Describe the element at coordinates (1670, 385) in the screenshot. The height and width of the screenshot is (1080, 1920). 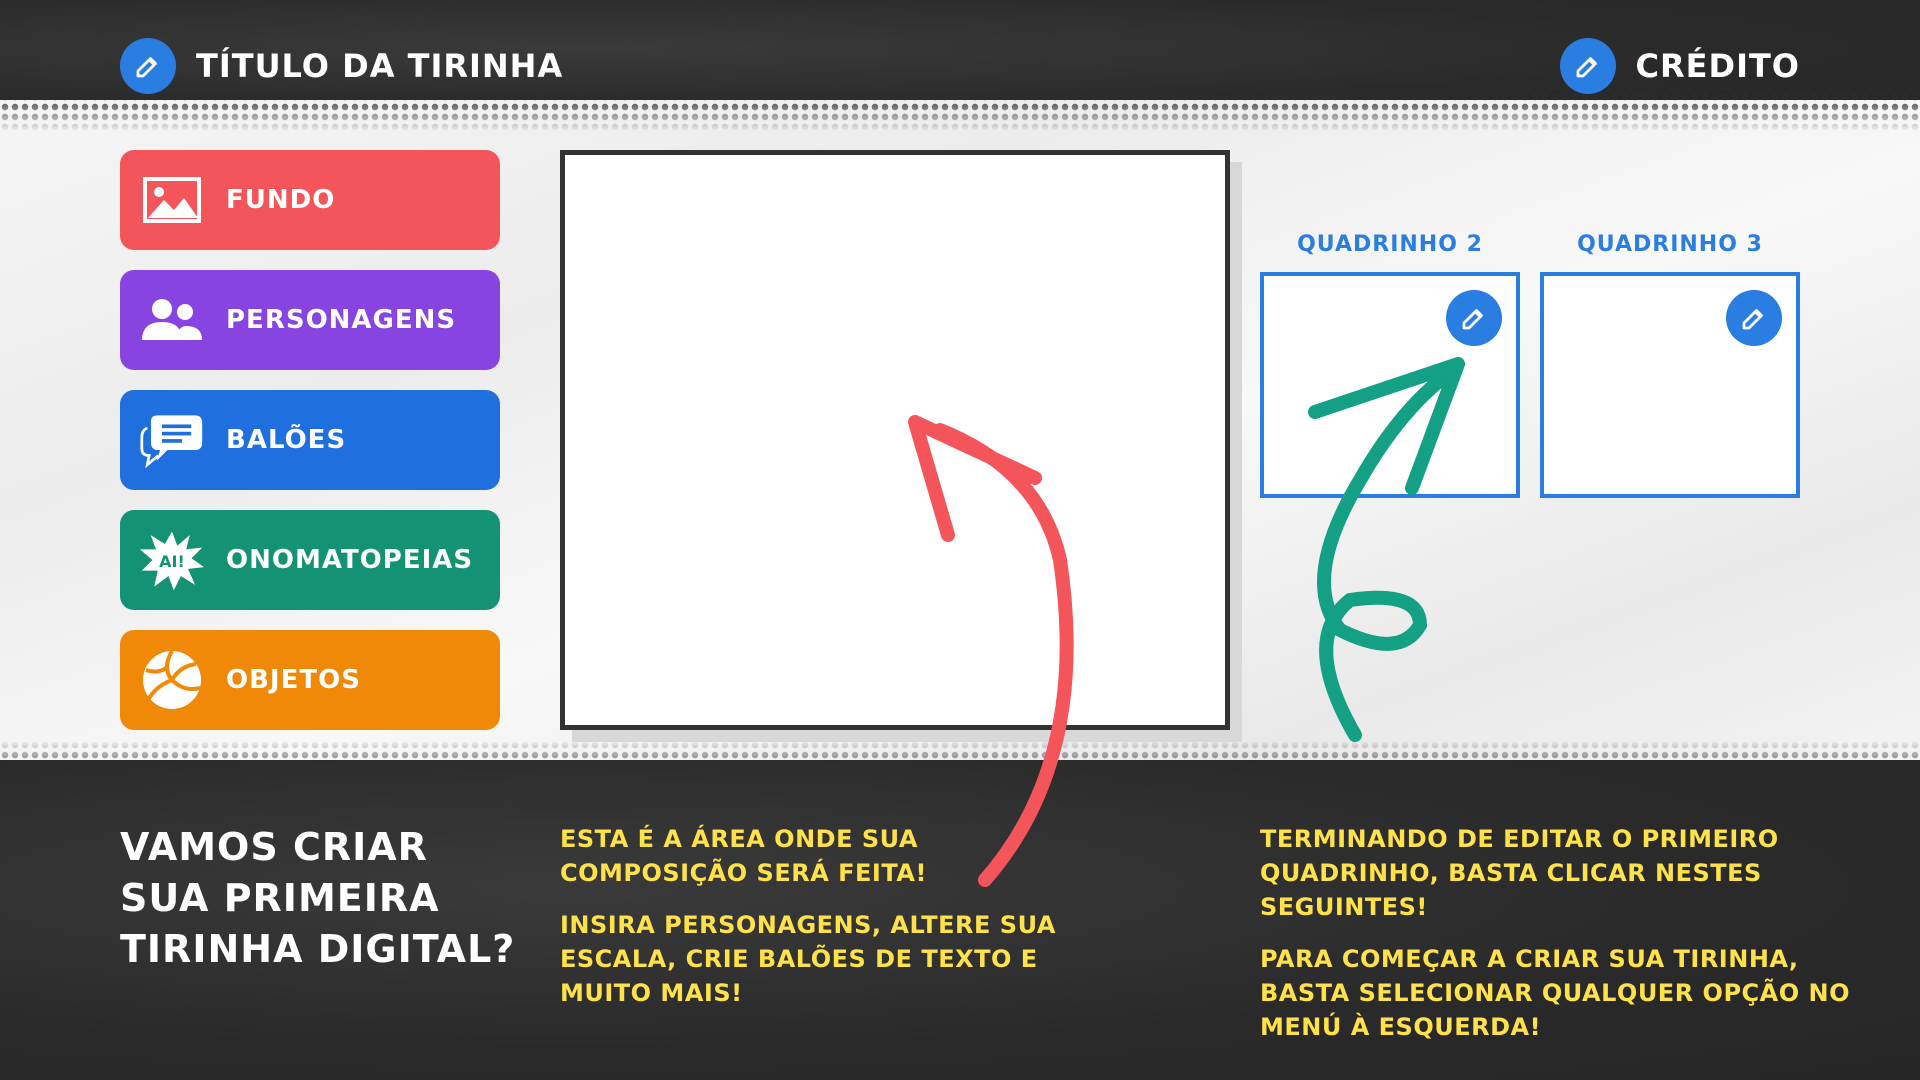
I see `panel3-thumbnail` at that location.